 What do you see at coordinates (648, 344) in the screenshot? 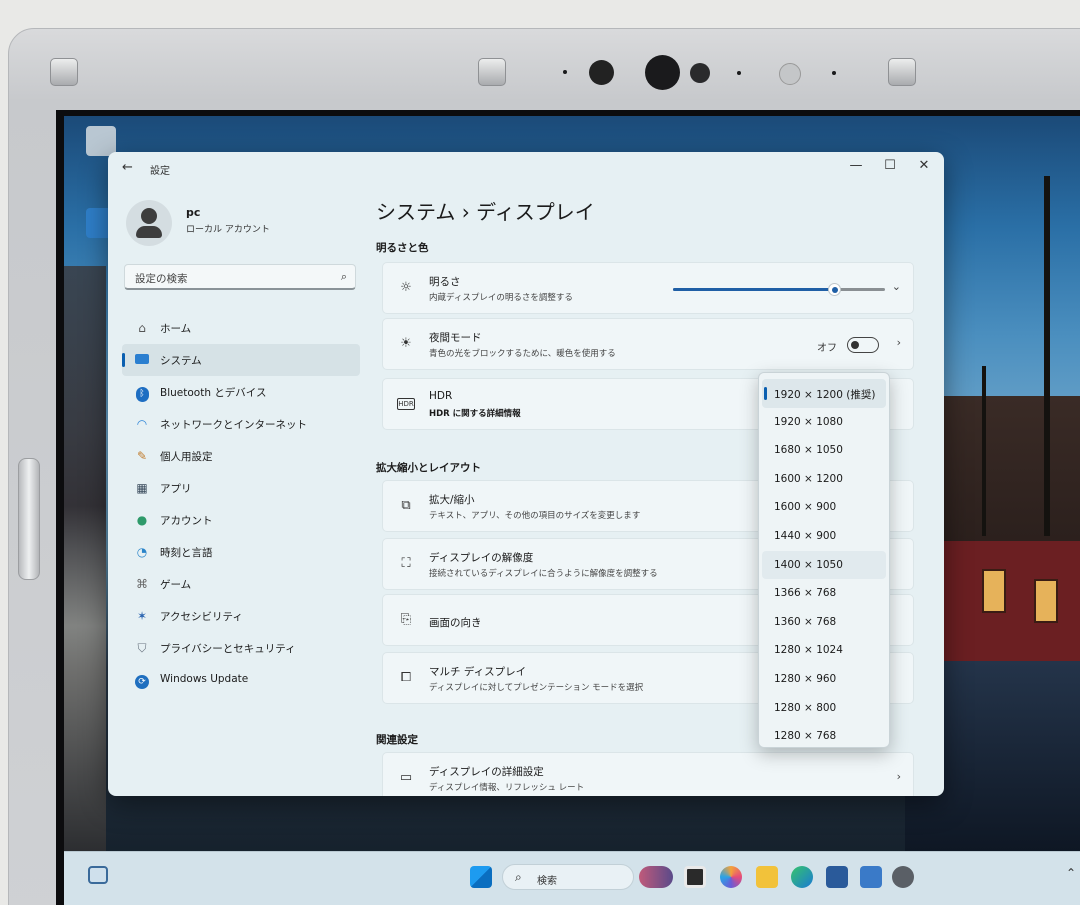
I see `night-light-card: ☀ 夜間モード 青色の光をブロックするために、暖色を使用する オフ ›` at bounding box center [648, 344].